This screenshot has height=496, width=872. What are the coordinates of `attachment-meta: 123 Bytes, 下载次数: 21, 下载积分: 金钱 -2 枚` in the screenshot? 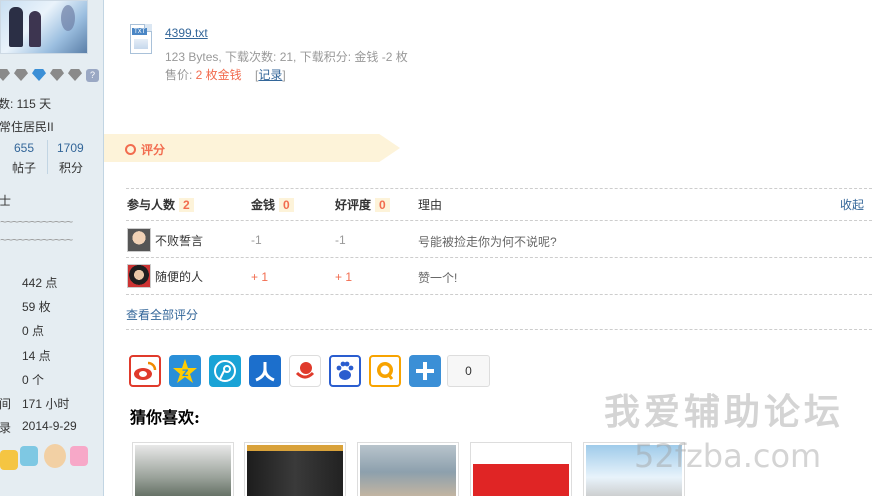 It's located at (286, 57).